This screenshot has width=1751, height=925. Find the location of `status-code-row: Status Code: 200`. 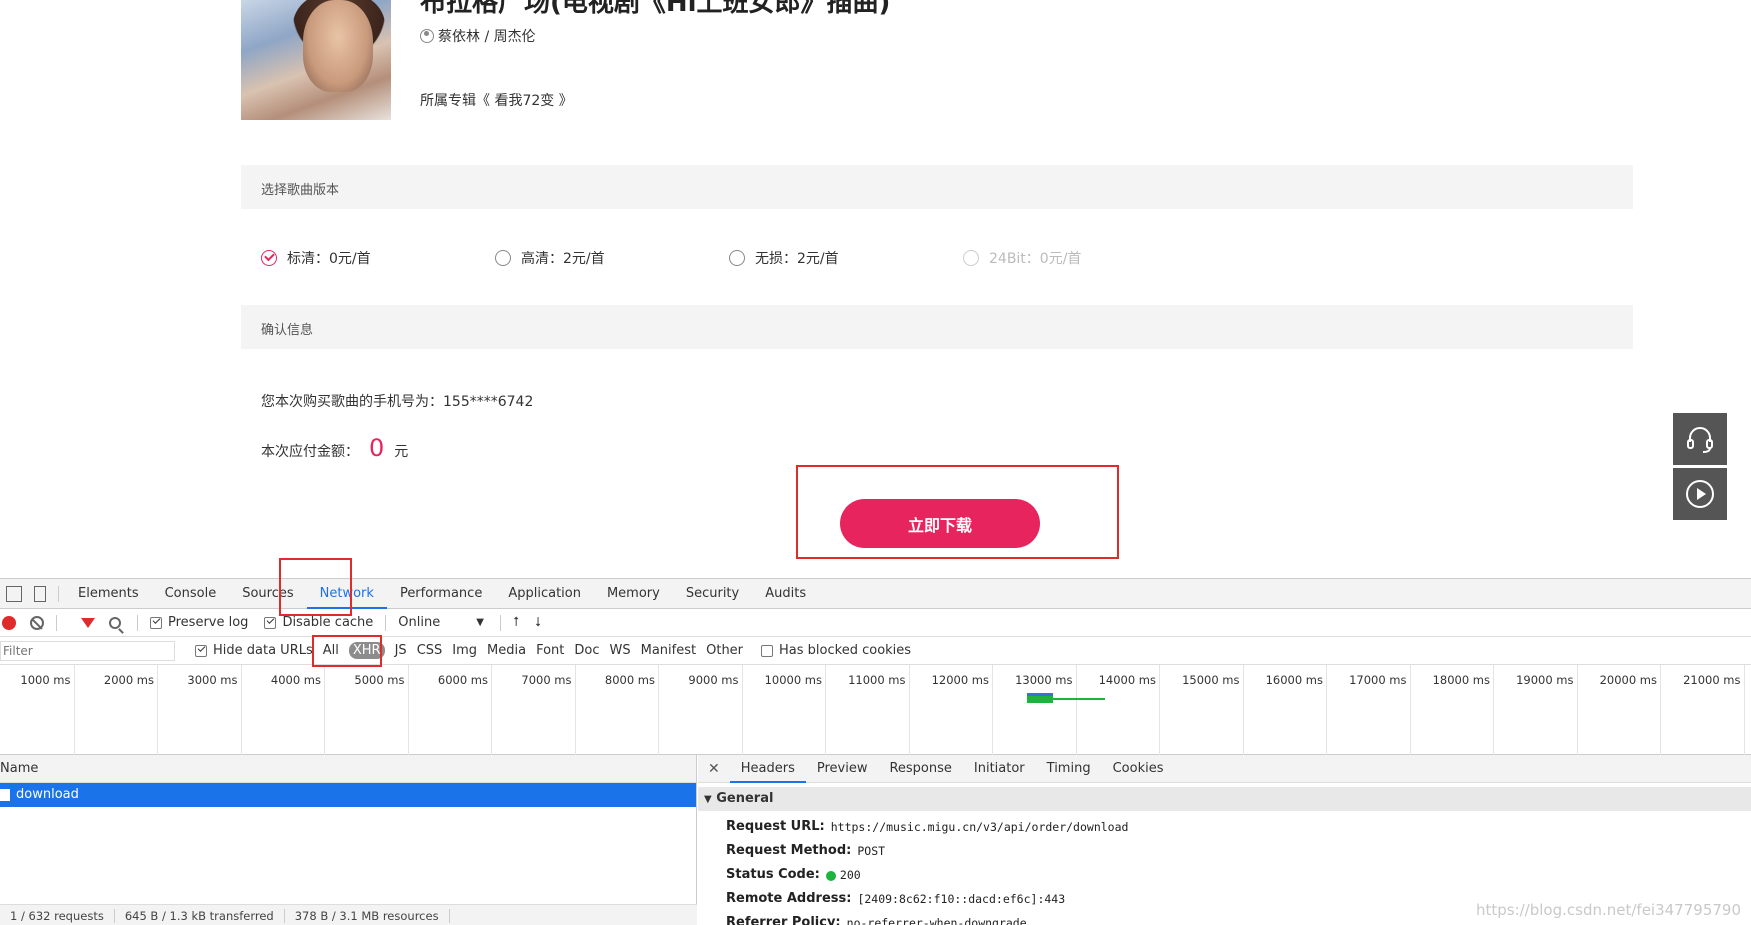

status-code-row: Status Code: 200 is located at coordinates (793, 874).